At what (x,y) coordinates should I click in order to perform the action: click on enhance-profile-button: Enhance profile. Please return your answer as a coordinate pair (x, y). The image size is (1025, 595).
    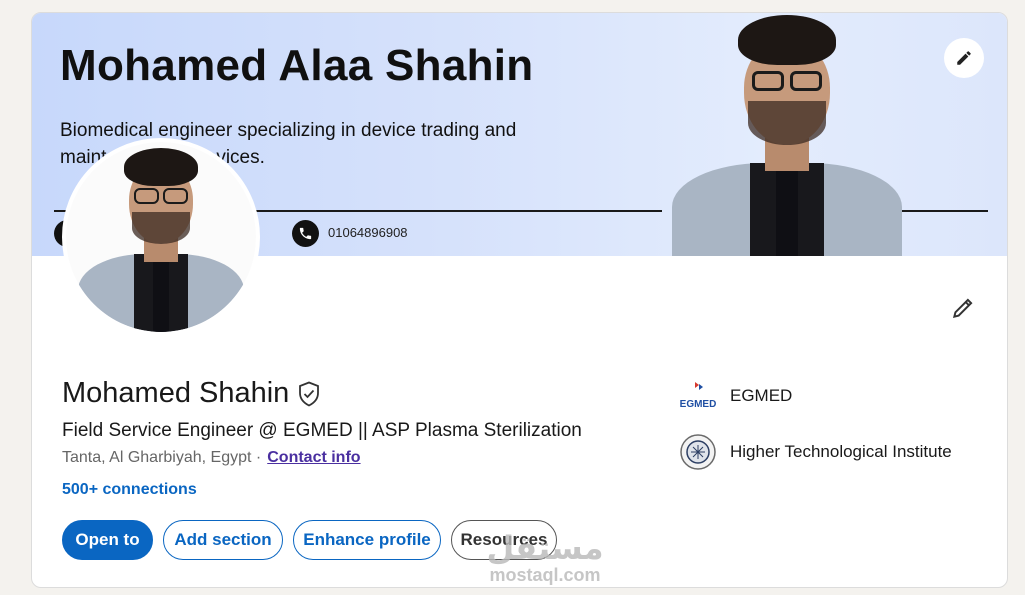
    Looking at the image, I should click on (367, 540).